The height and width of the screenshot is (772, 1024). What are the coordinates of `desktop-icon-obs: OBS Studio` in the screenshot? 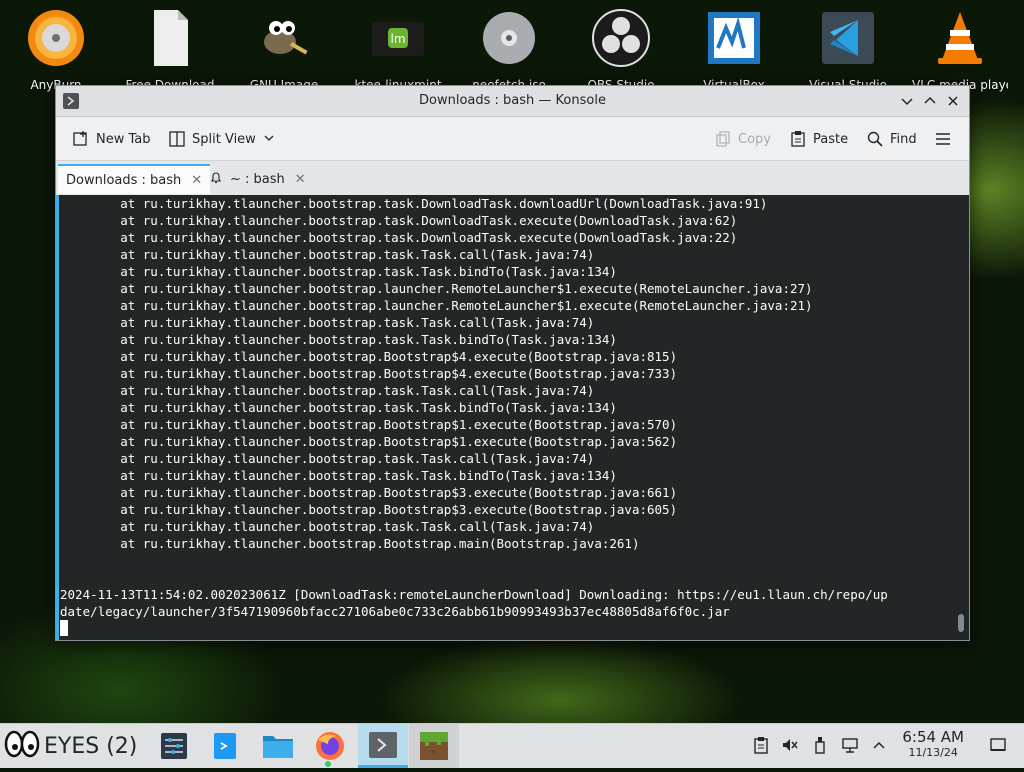 It's located at (621, 50).